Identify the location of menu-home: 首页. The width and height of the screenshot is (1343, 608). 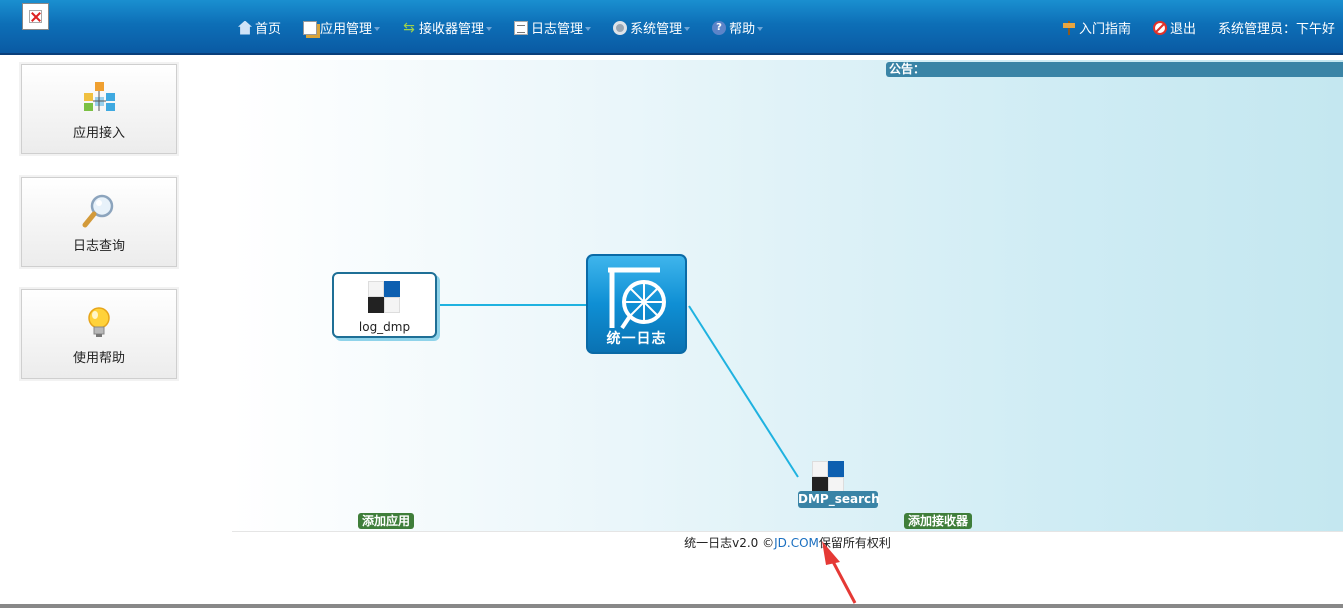
(259, 27).